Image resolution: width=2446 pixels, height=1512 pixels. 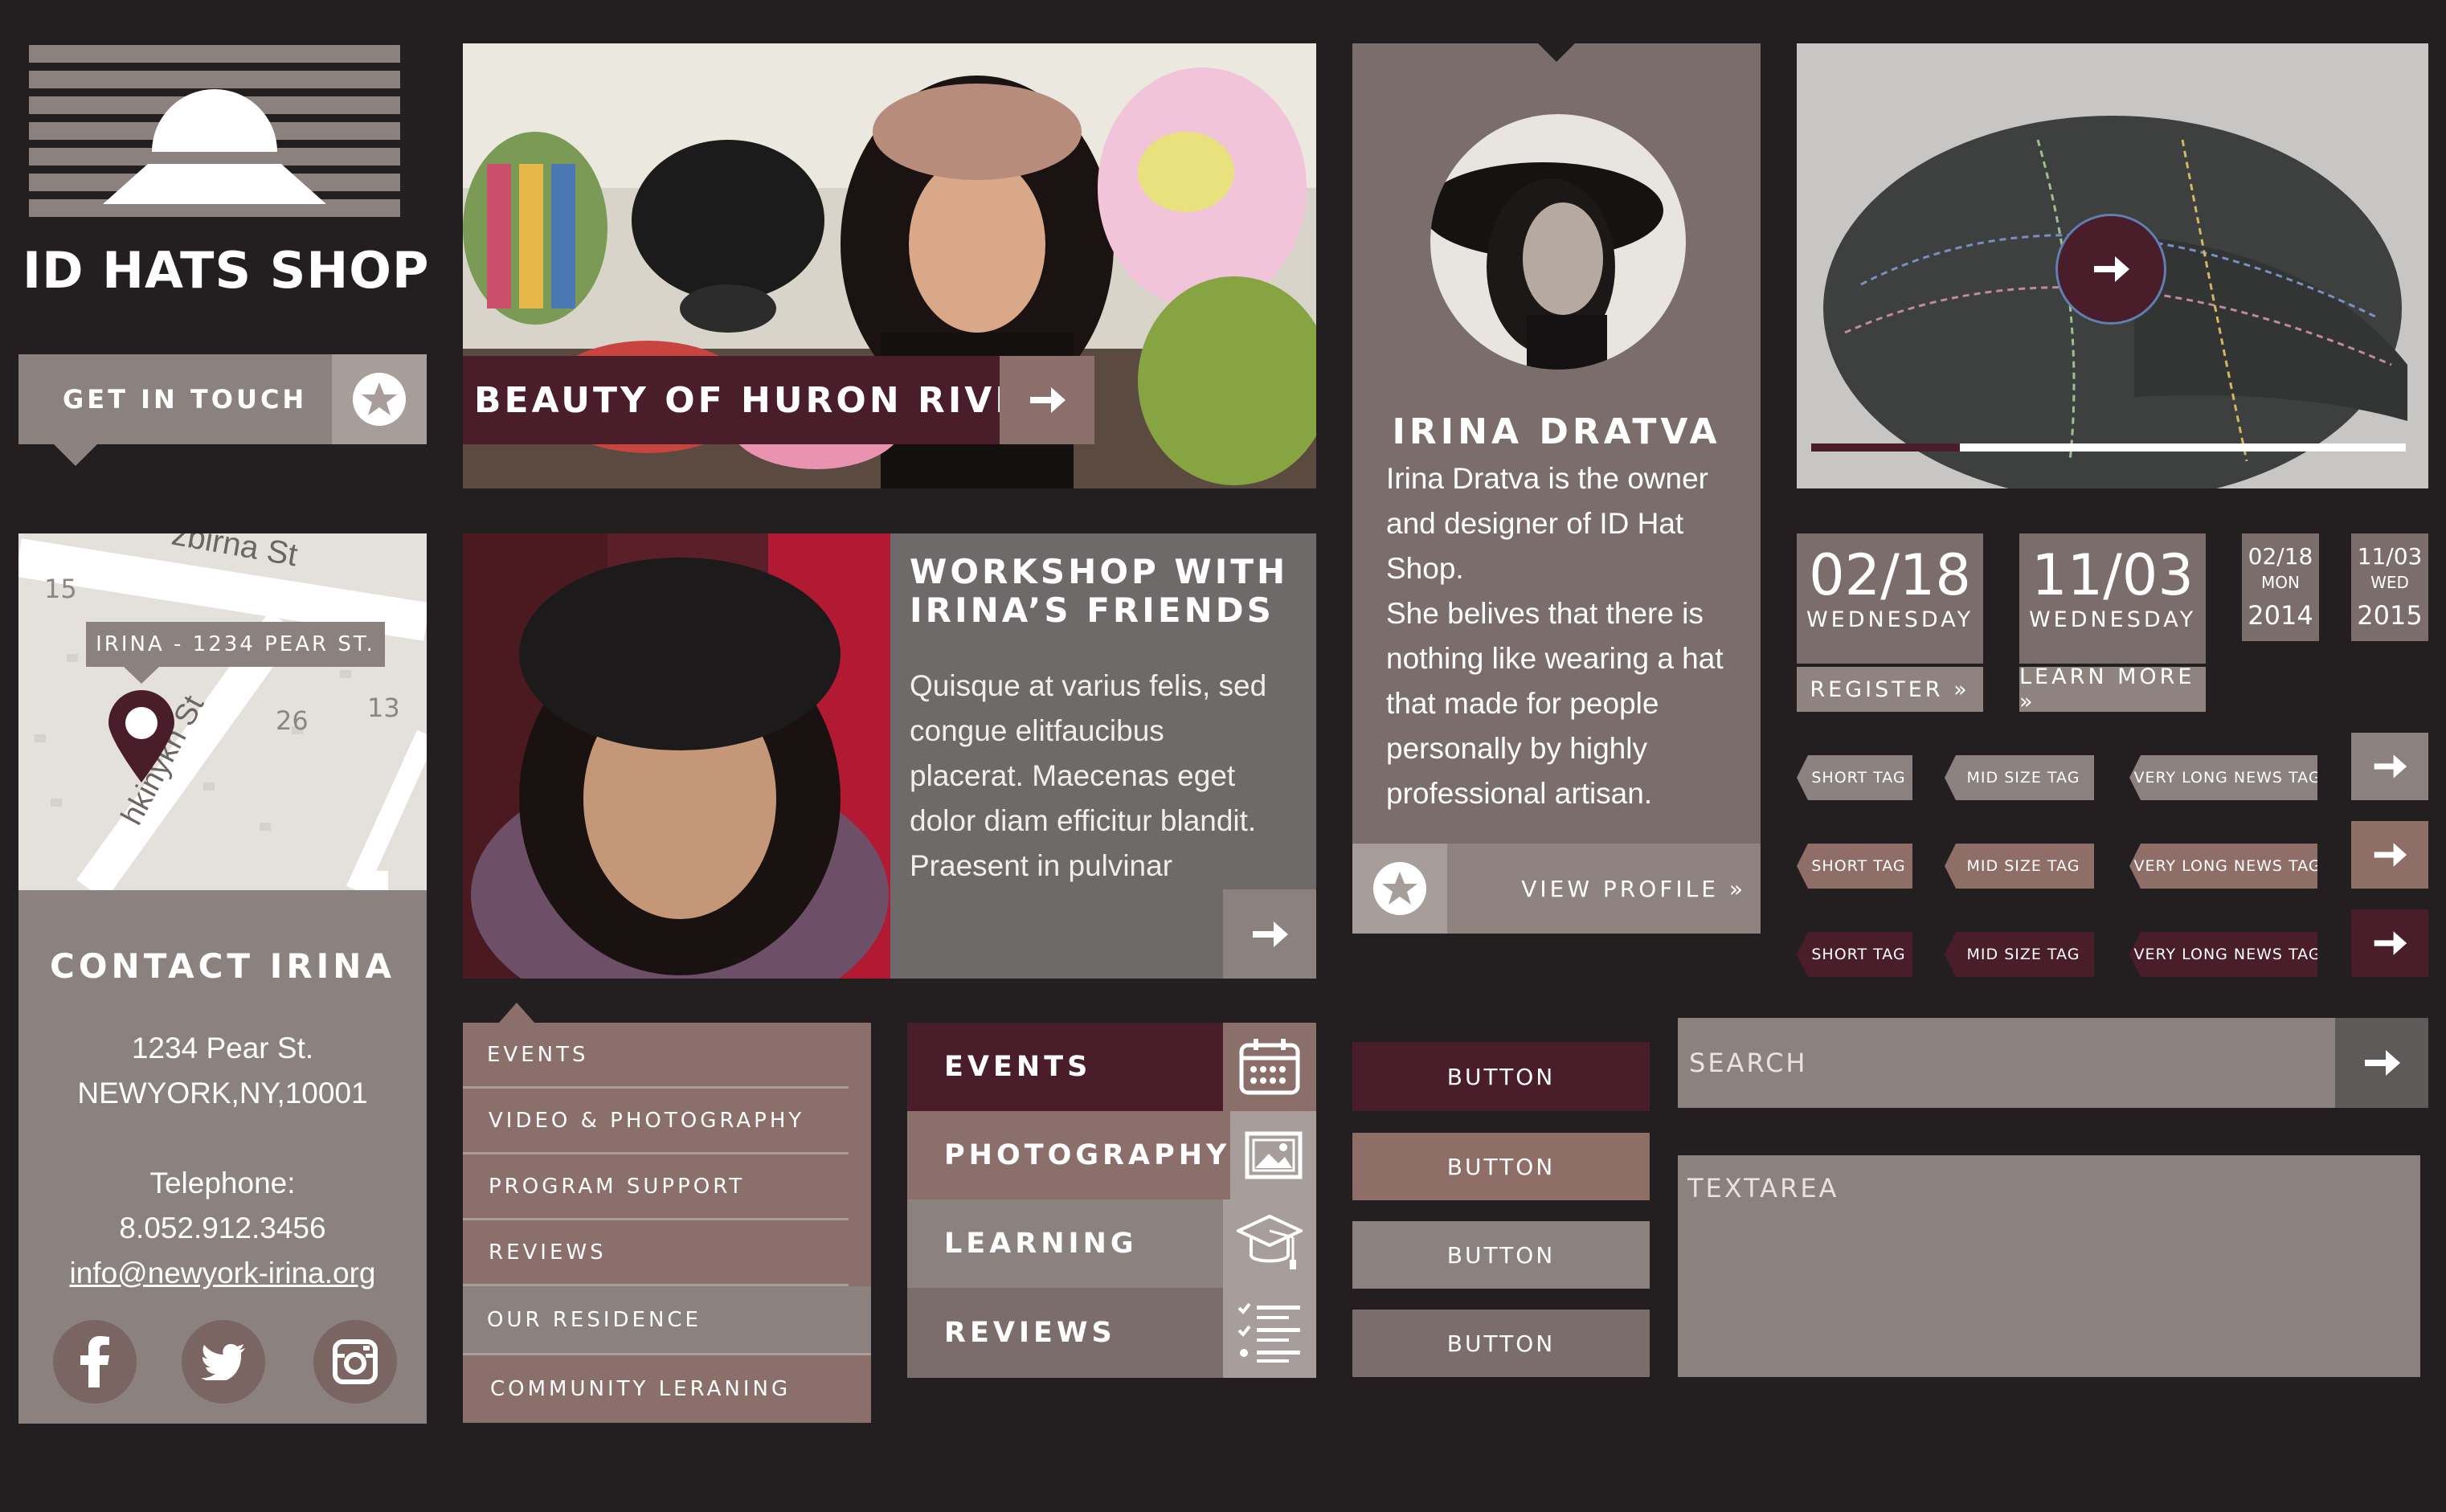 I want to click on map-pin-icon, so click(x=141, y=736).